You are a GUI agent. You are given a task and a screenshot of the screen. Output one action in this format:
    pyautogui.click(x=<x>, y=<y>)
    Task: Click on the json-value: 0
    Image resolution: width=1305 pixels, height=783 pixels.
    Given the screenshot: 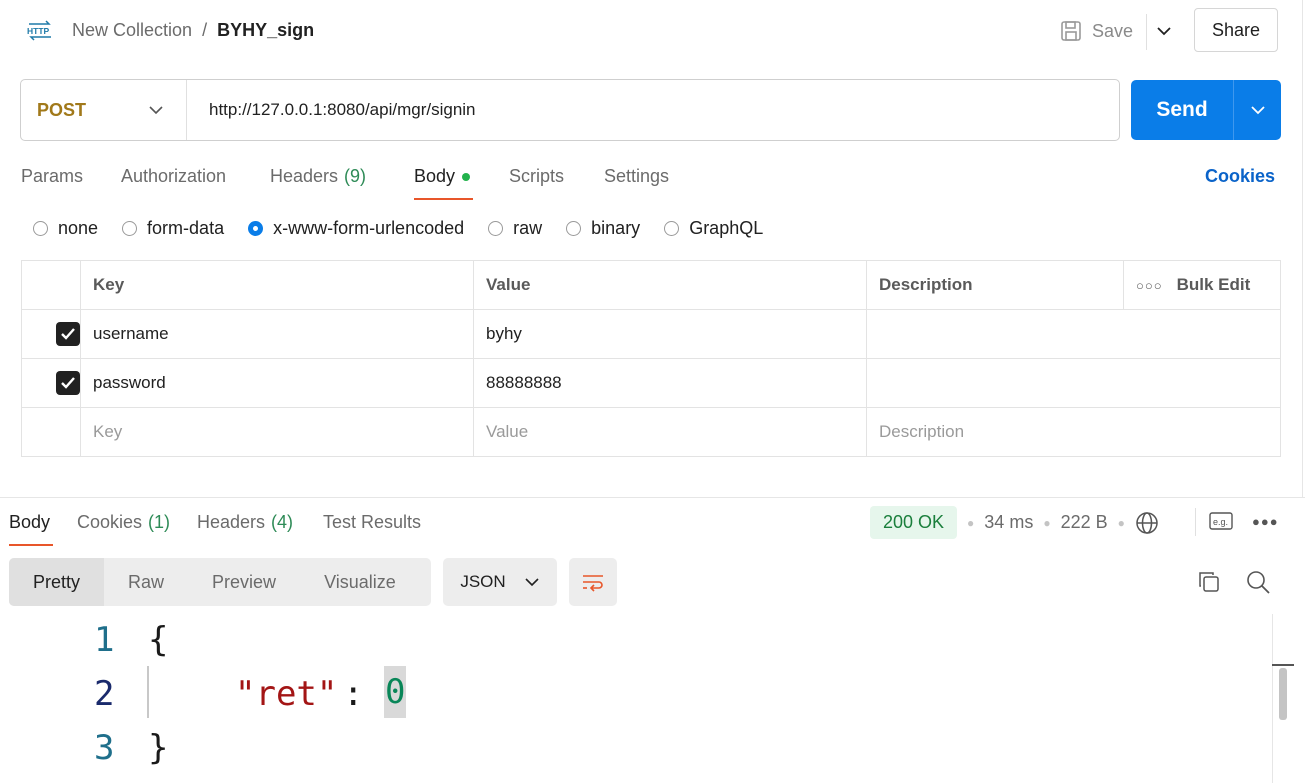 What is the action you would take?
    pyautogui.click(x=395, y=692)
    